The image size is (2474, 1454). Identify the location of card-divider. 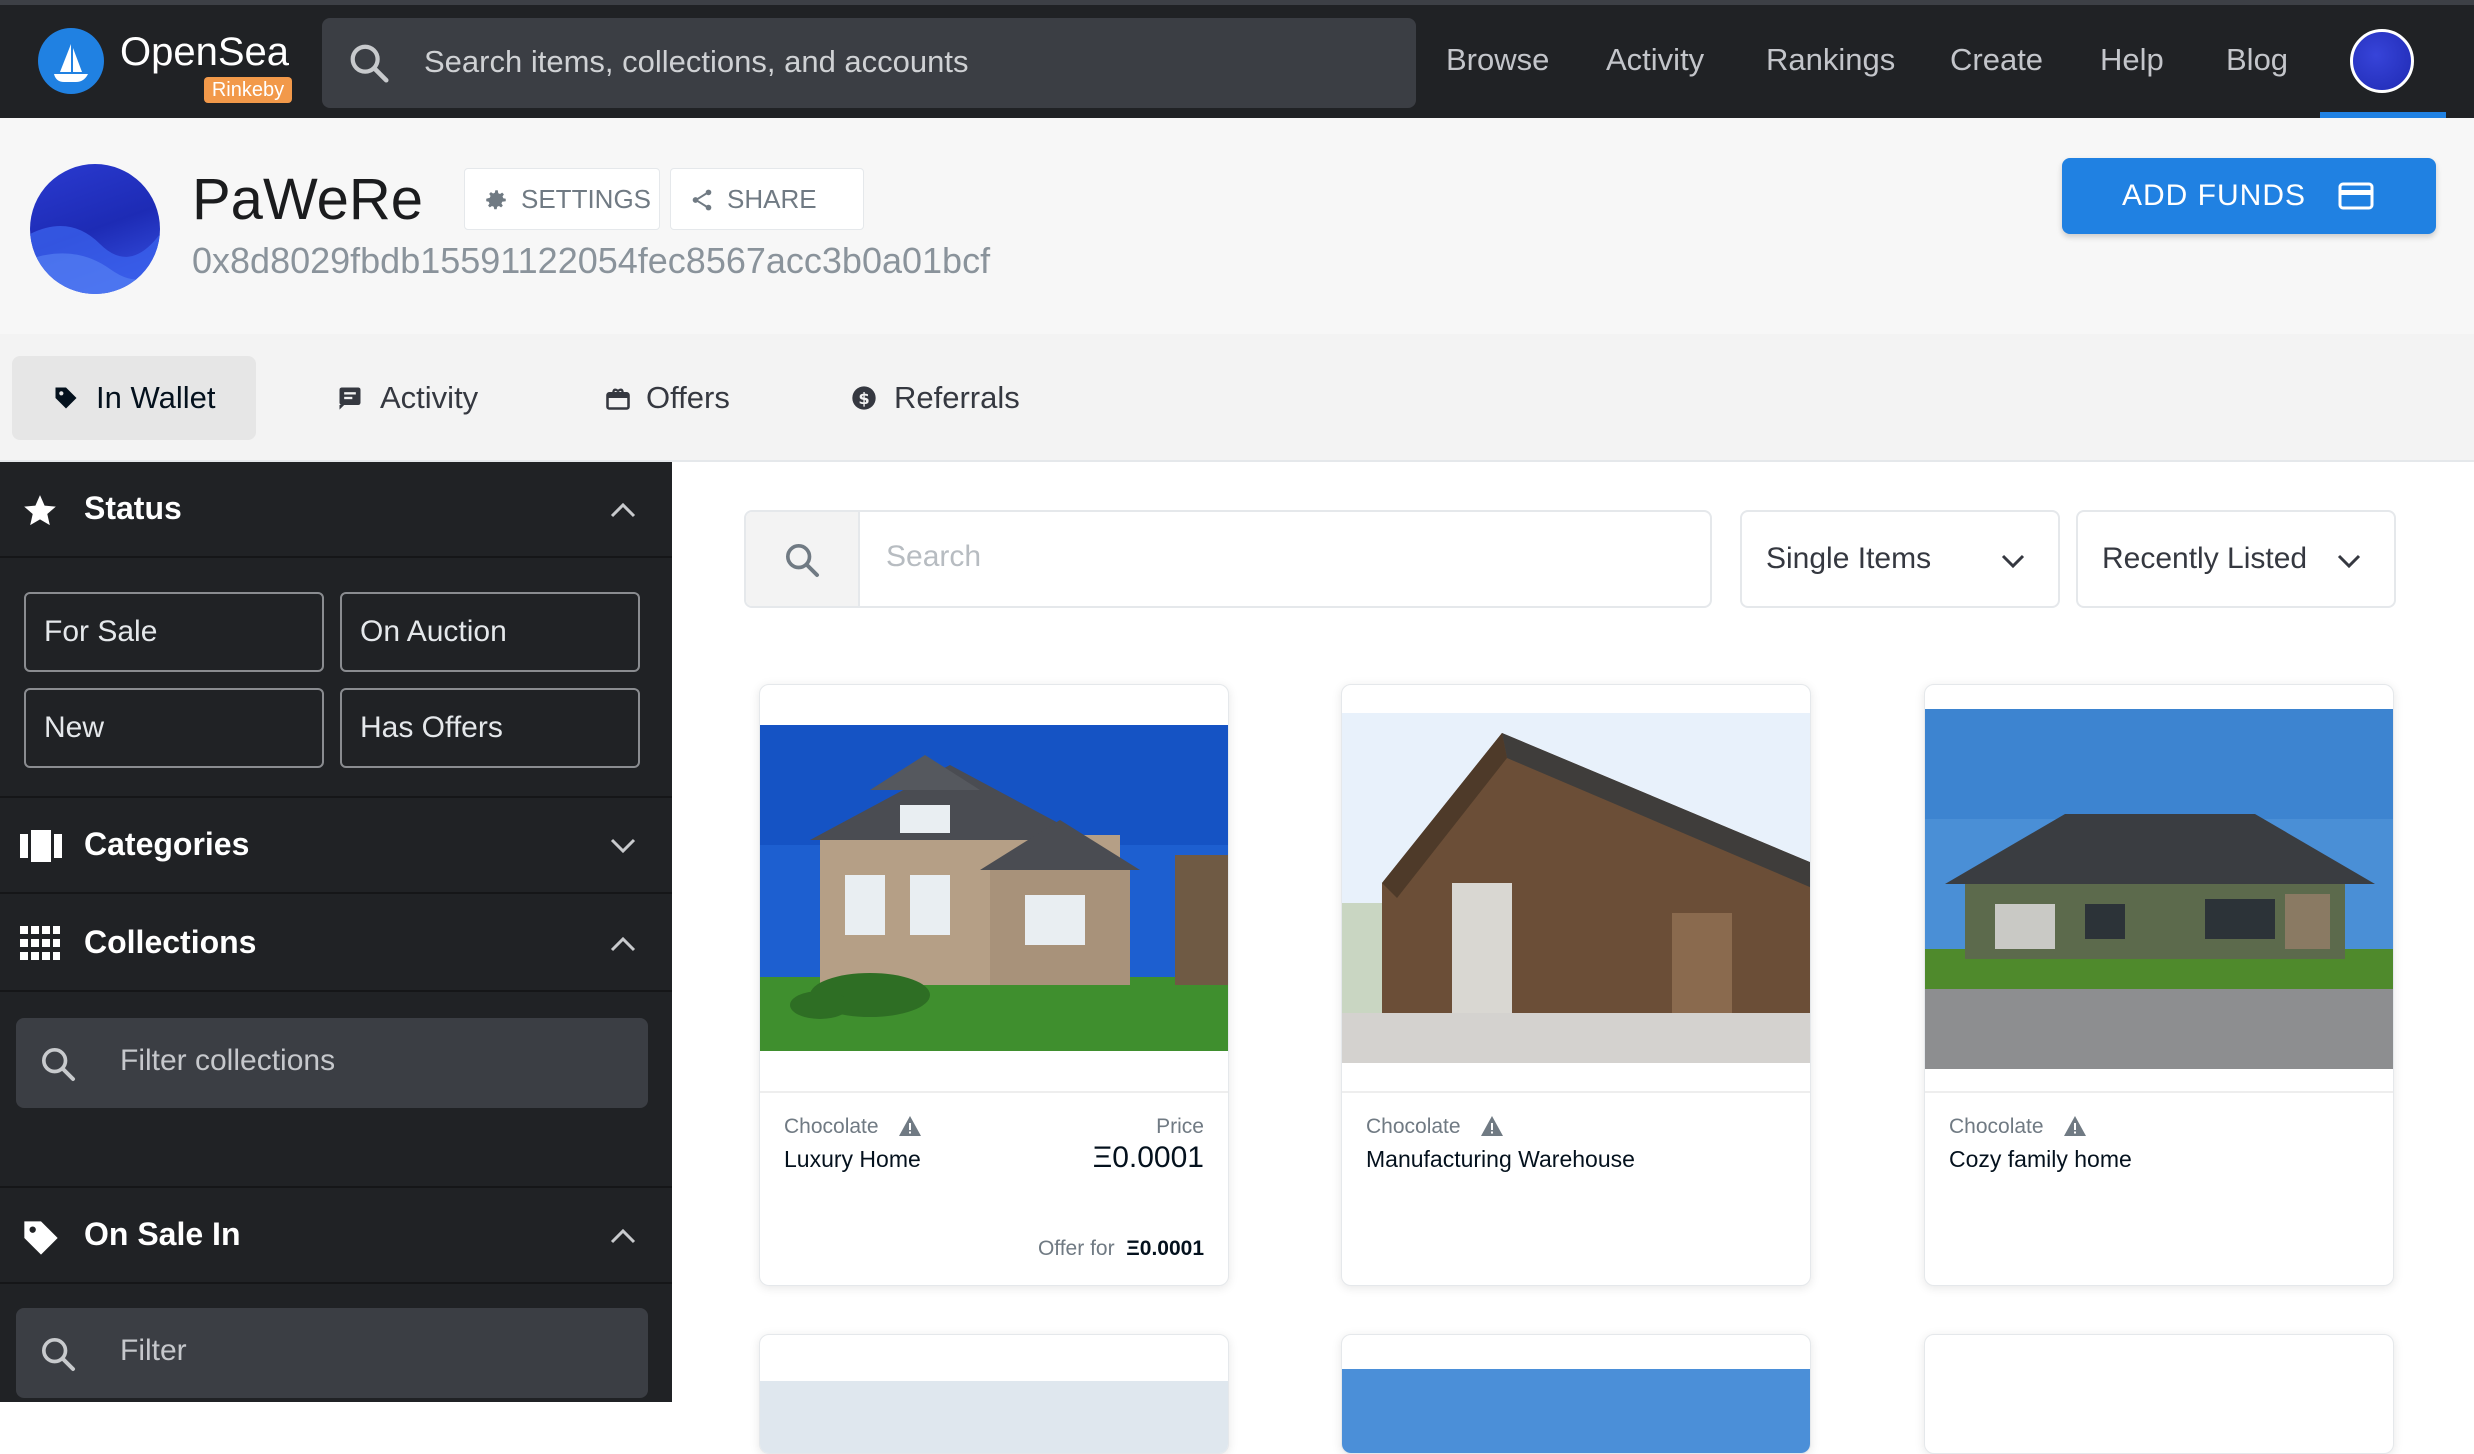
(1576, 1092).